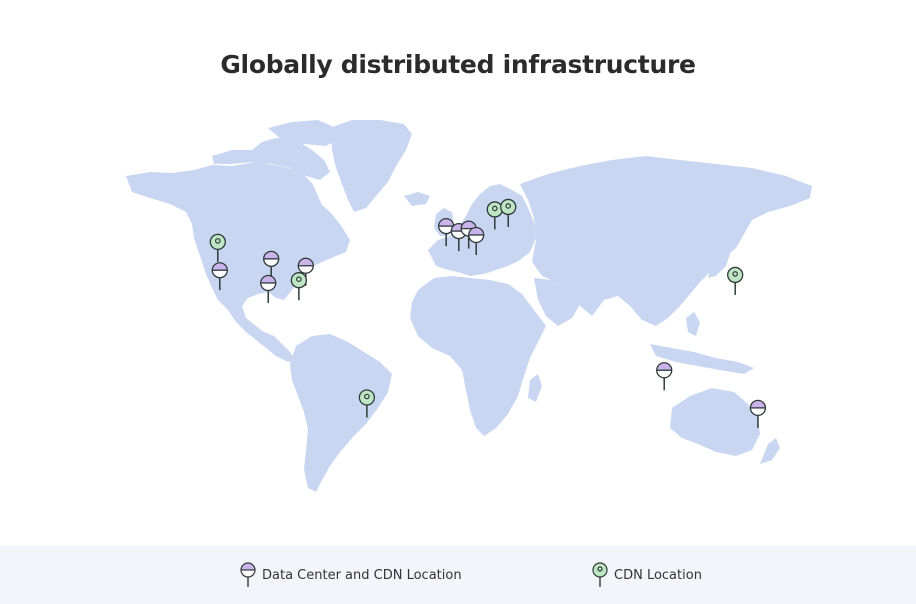 The height and width of the screenshot is (604, 916). What do you see at coordinates (770, 451) in the screenshot?
I see `new-zealand-landmass` at bounding box center [770, 451].